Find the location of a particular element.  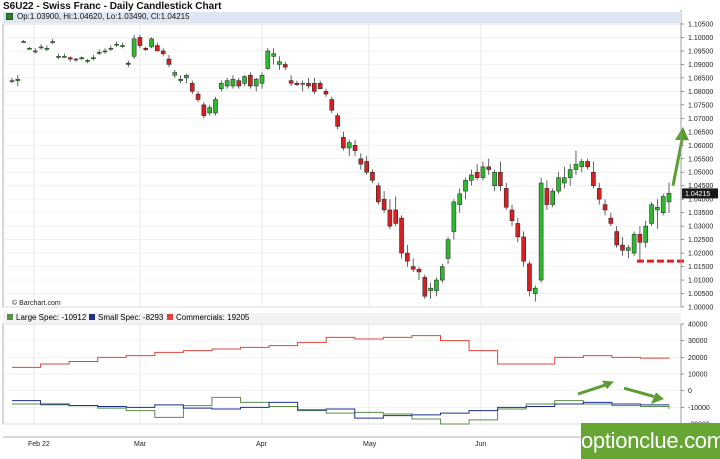

y-tick-label: 1.08000 is located at coordinates (700, 92).